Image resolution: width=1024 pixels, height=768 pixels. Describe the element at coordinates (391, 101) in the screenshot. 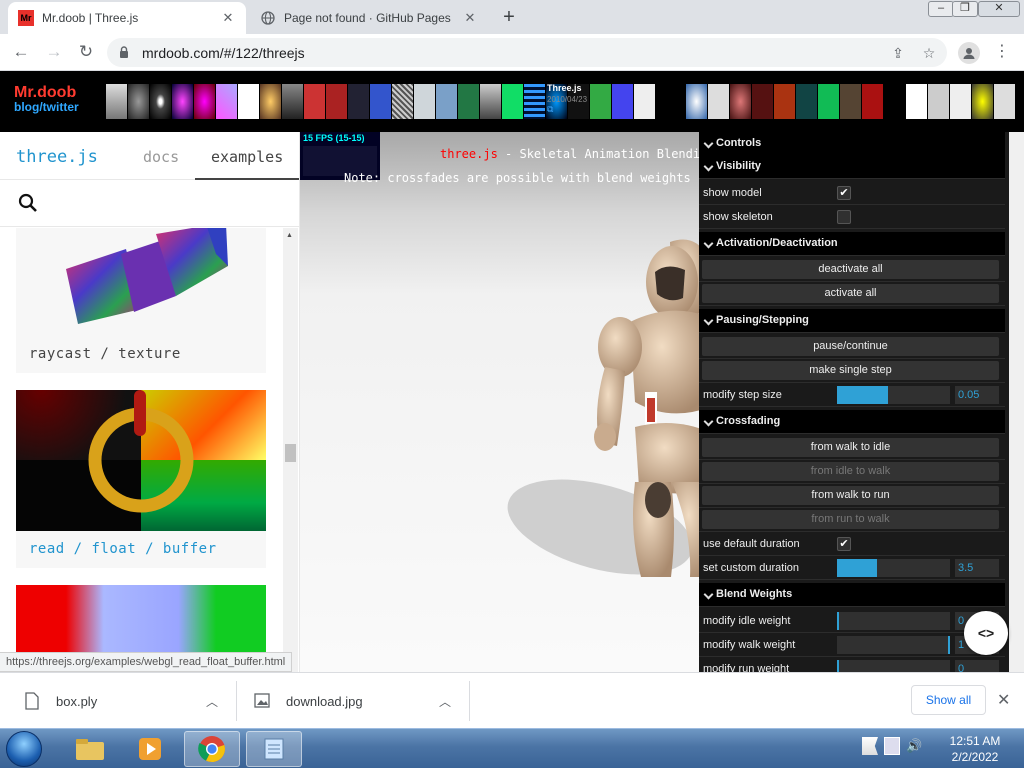

I see `project-thumbnails-left` at that location.